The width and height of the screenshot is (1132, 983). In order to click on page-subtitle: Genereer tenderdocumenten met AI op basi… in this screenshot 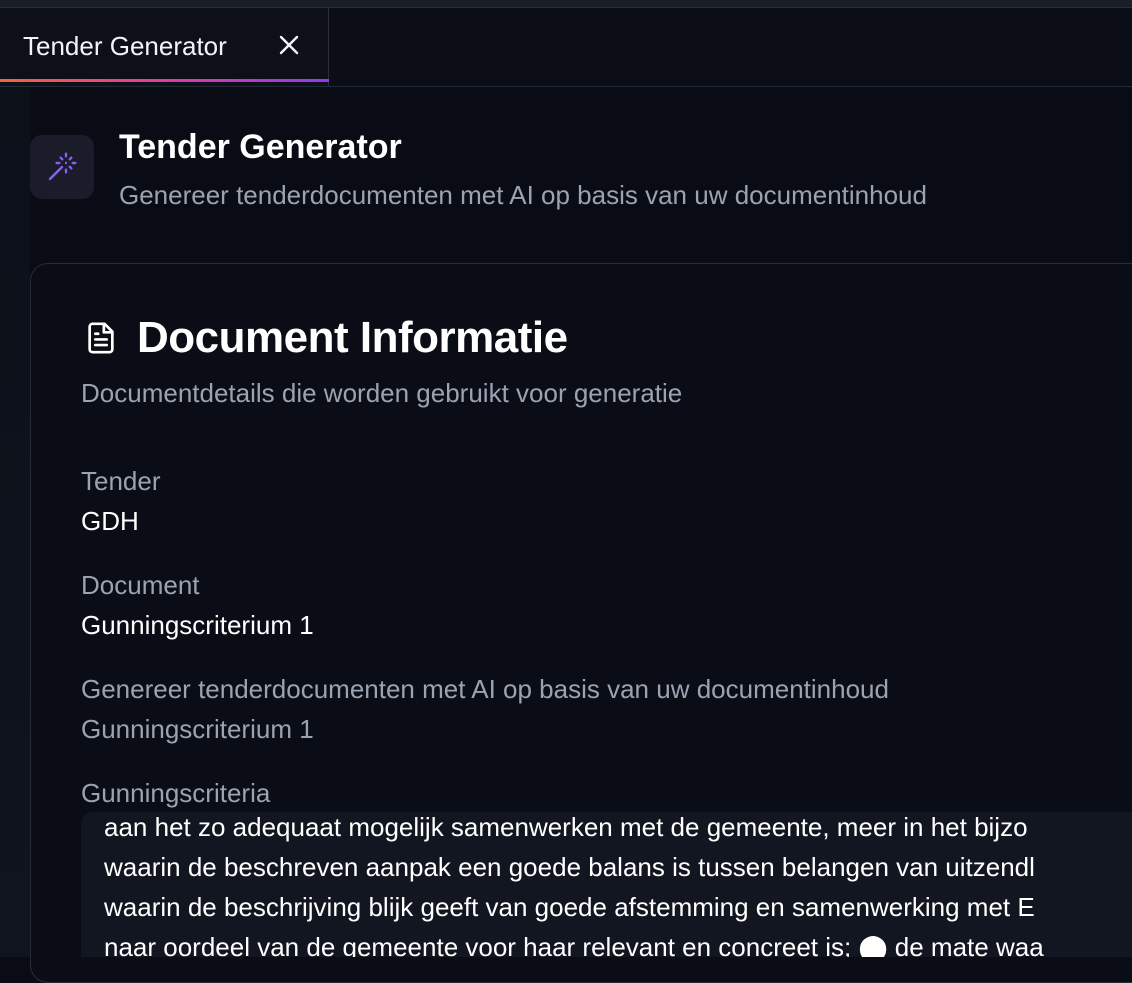, I will do `click(523, 195)`.